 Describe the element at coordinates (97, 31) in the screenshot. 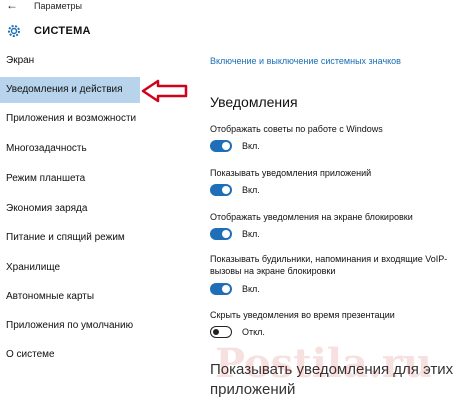

I see `page-header: СИСТЕМА` at that location.